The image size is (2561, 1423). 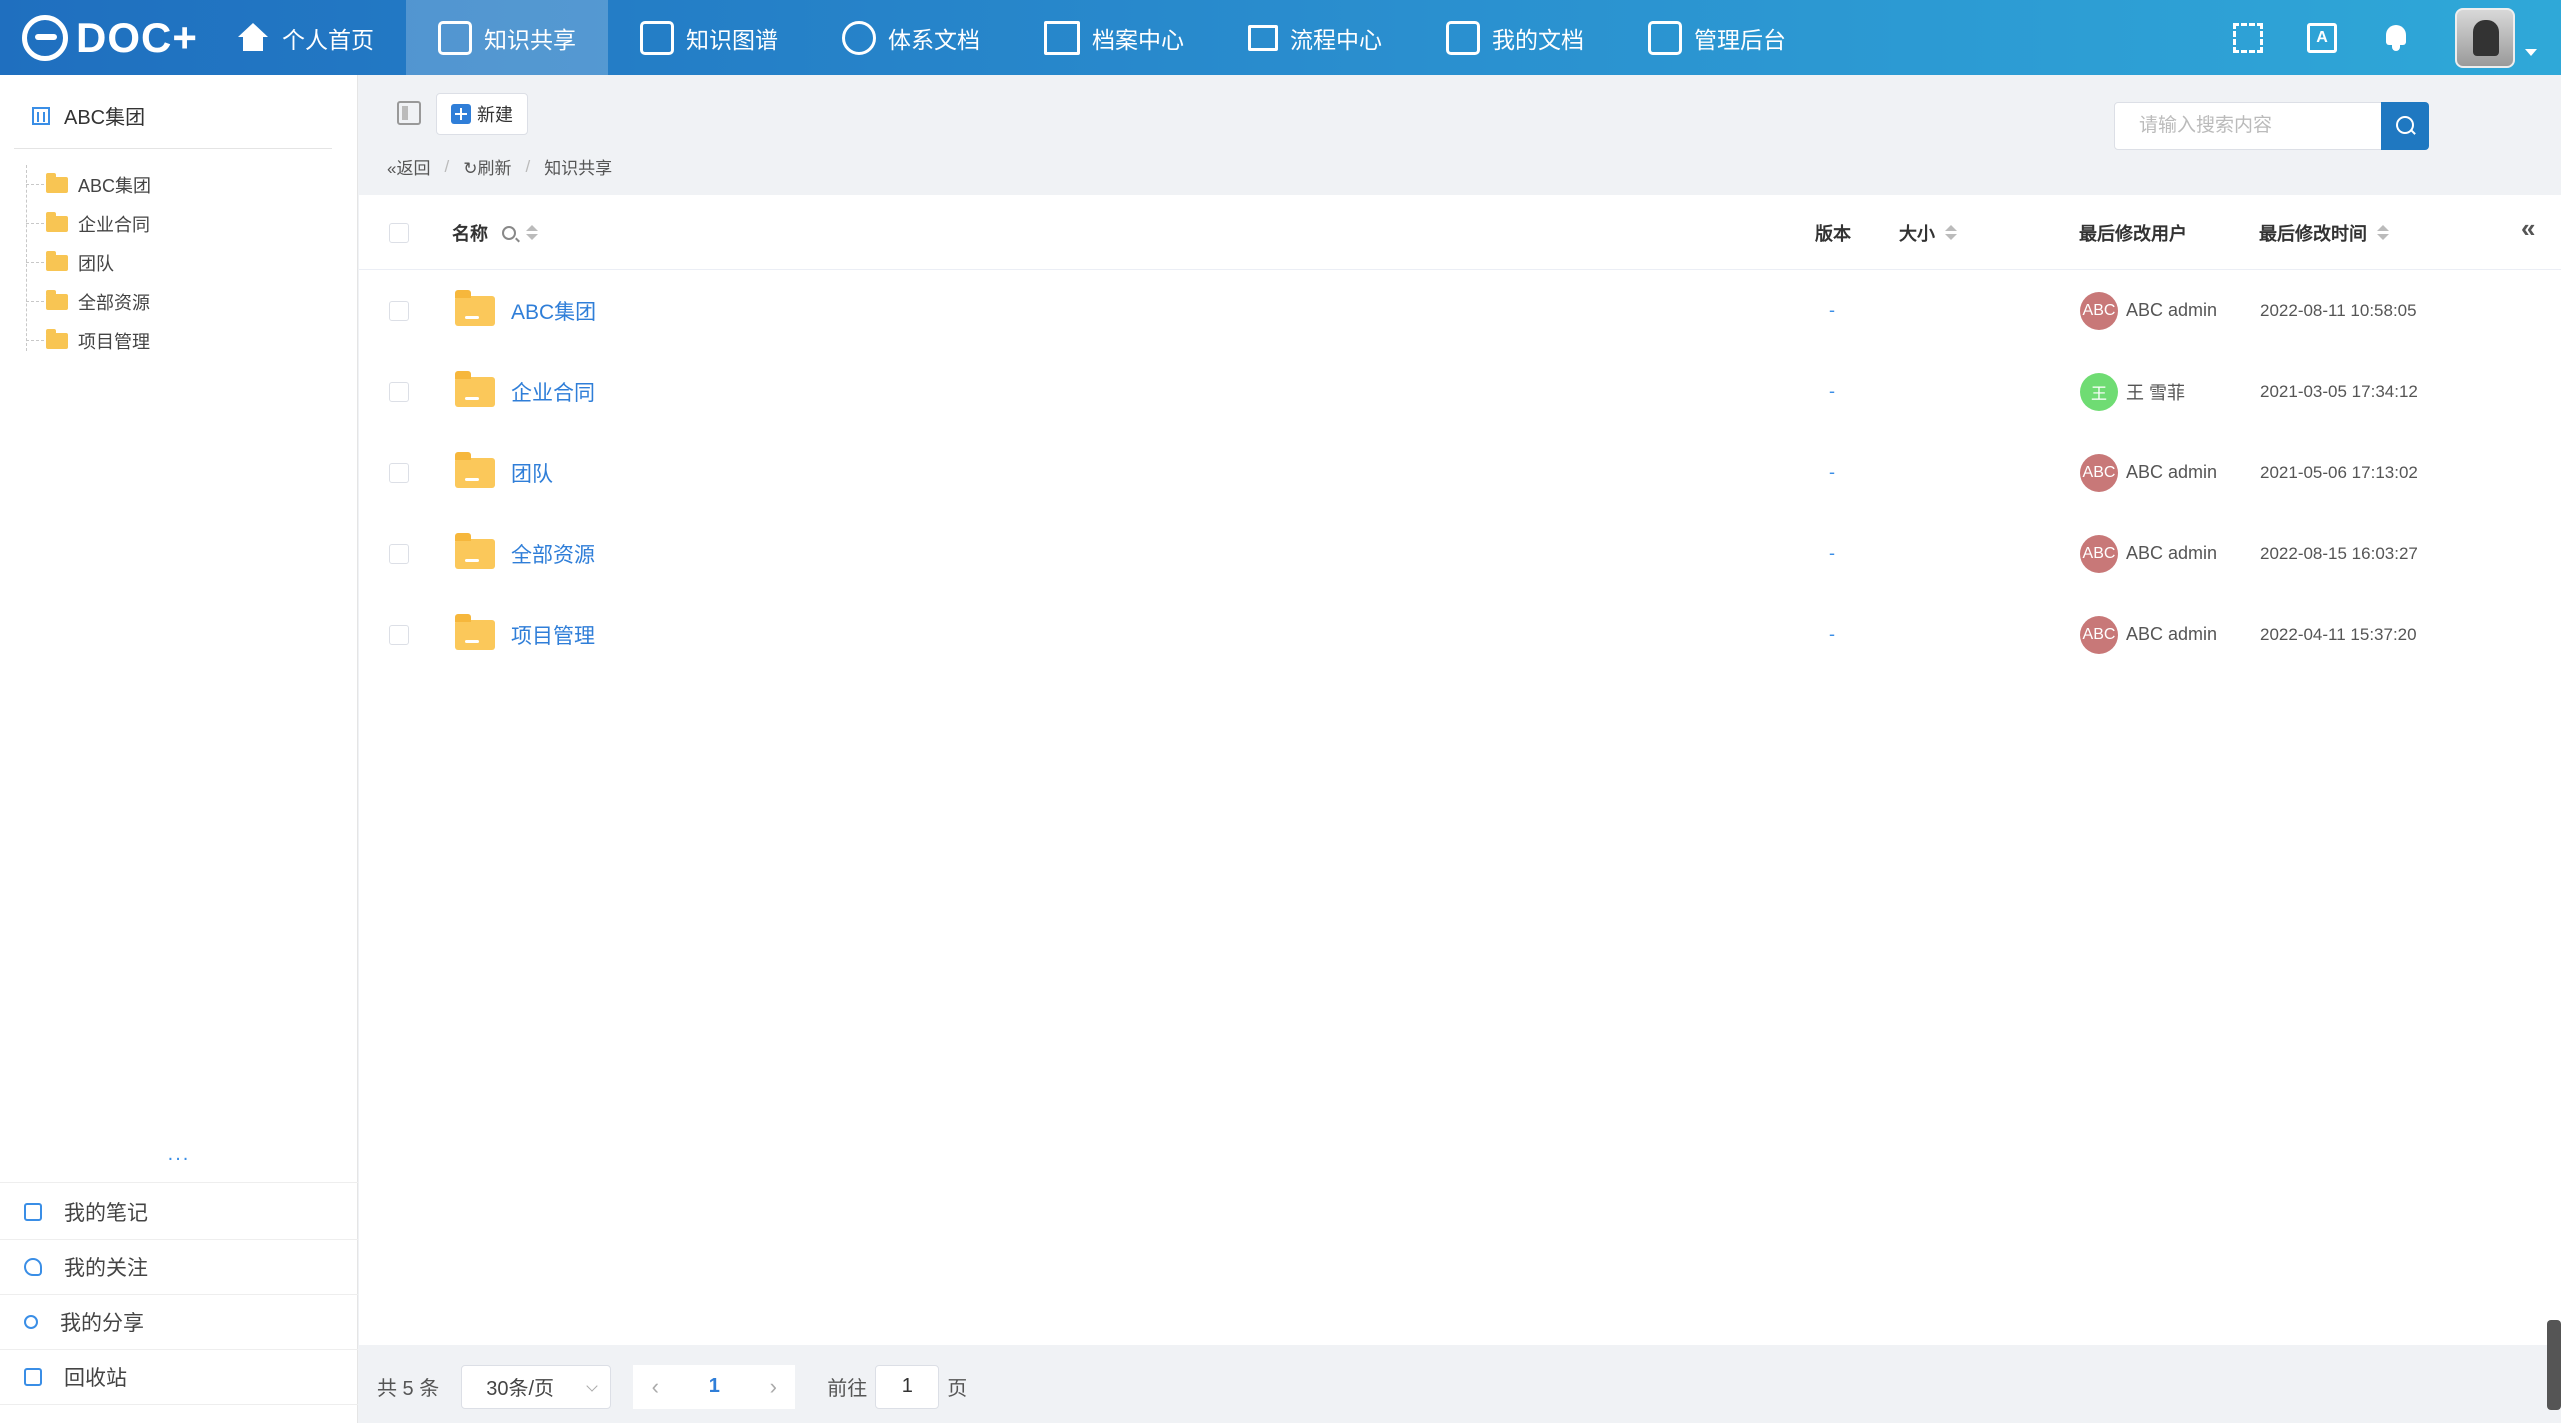 I want to click on table-row: 企业合同 - 王 王 雪菲 2021-03-05 17:34:12, so click(x=1460, y=391).